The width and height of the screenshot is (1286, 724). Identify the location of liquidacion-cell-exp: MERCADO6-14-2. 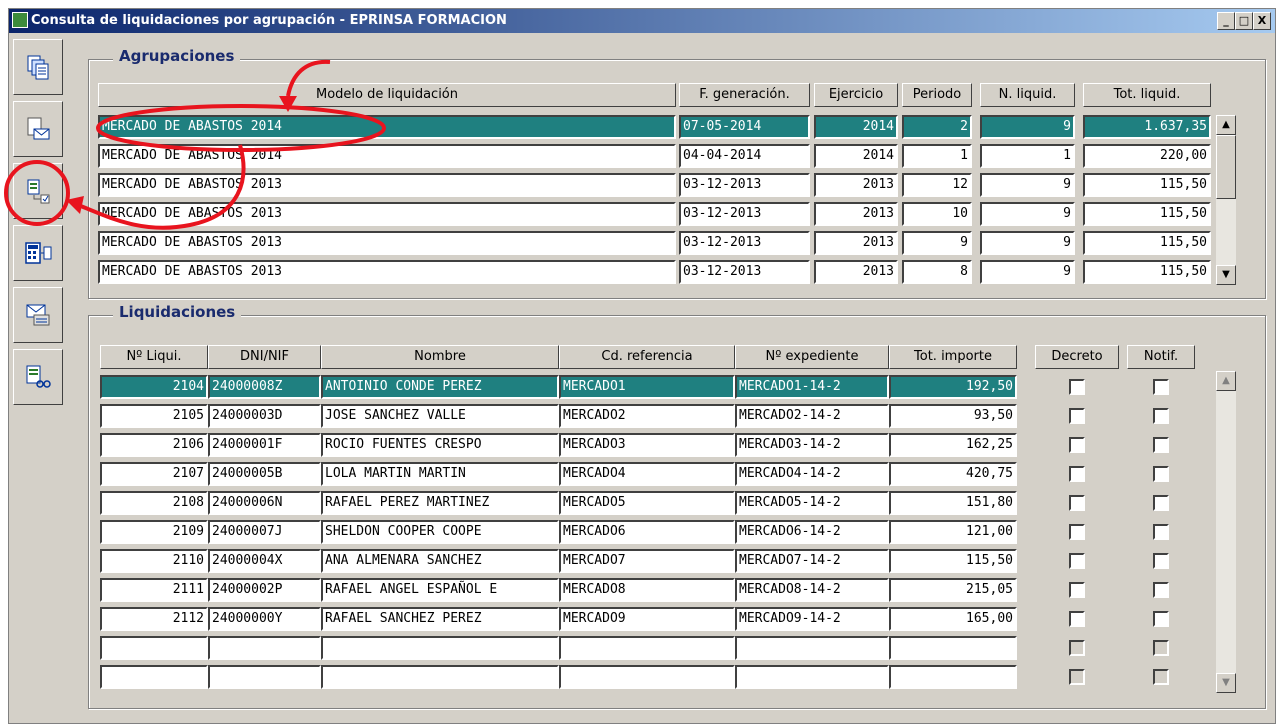
(812, 532).